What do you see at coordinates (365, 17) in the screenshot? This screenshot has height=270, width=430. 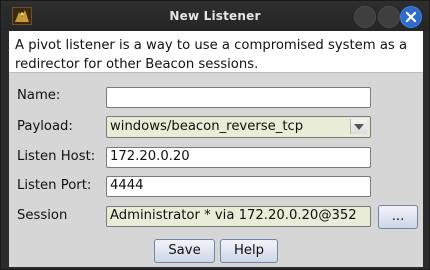 I see `minimize-icon` at bounding box center [365, 17].